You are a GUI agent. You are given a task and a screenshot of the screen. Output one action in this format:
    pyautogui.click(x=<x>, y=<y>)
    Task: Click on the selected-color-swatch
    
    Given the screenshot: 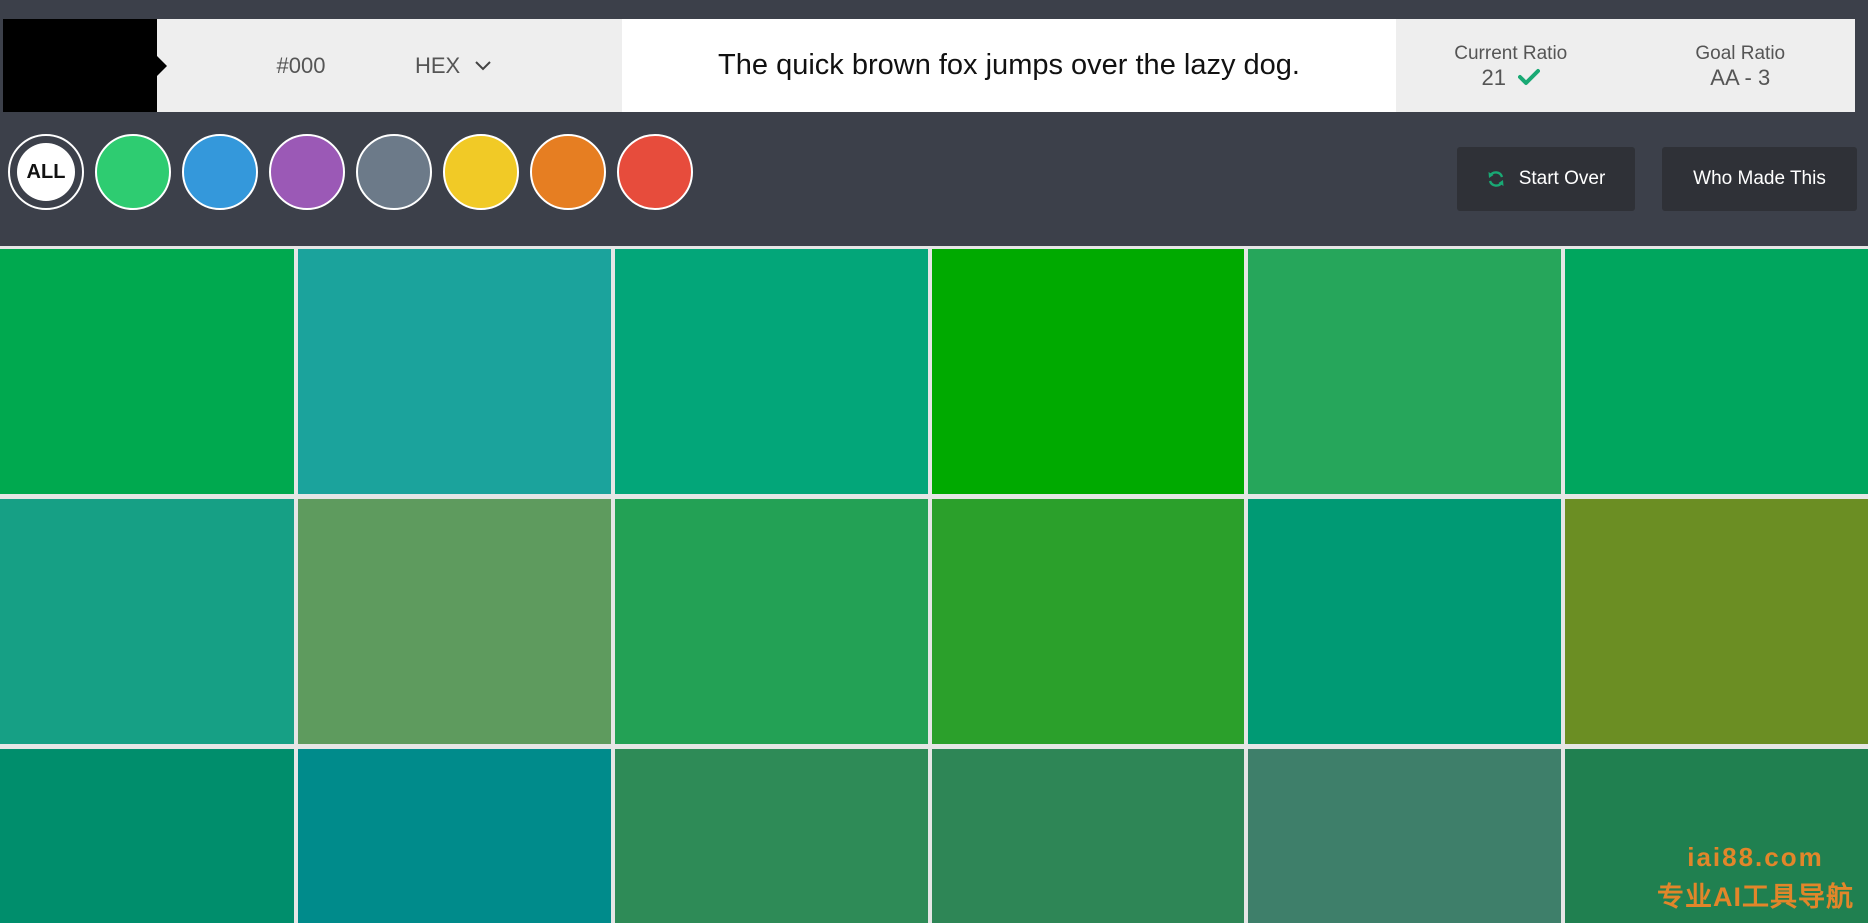 What is the action you would take?
    pyautogui.click(x=85, y=65)
    